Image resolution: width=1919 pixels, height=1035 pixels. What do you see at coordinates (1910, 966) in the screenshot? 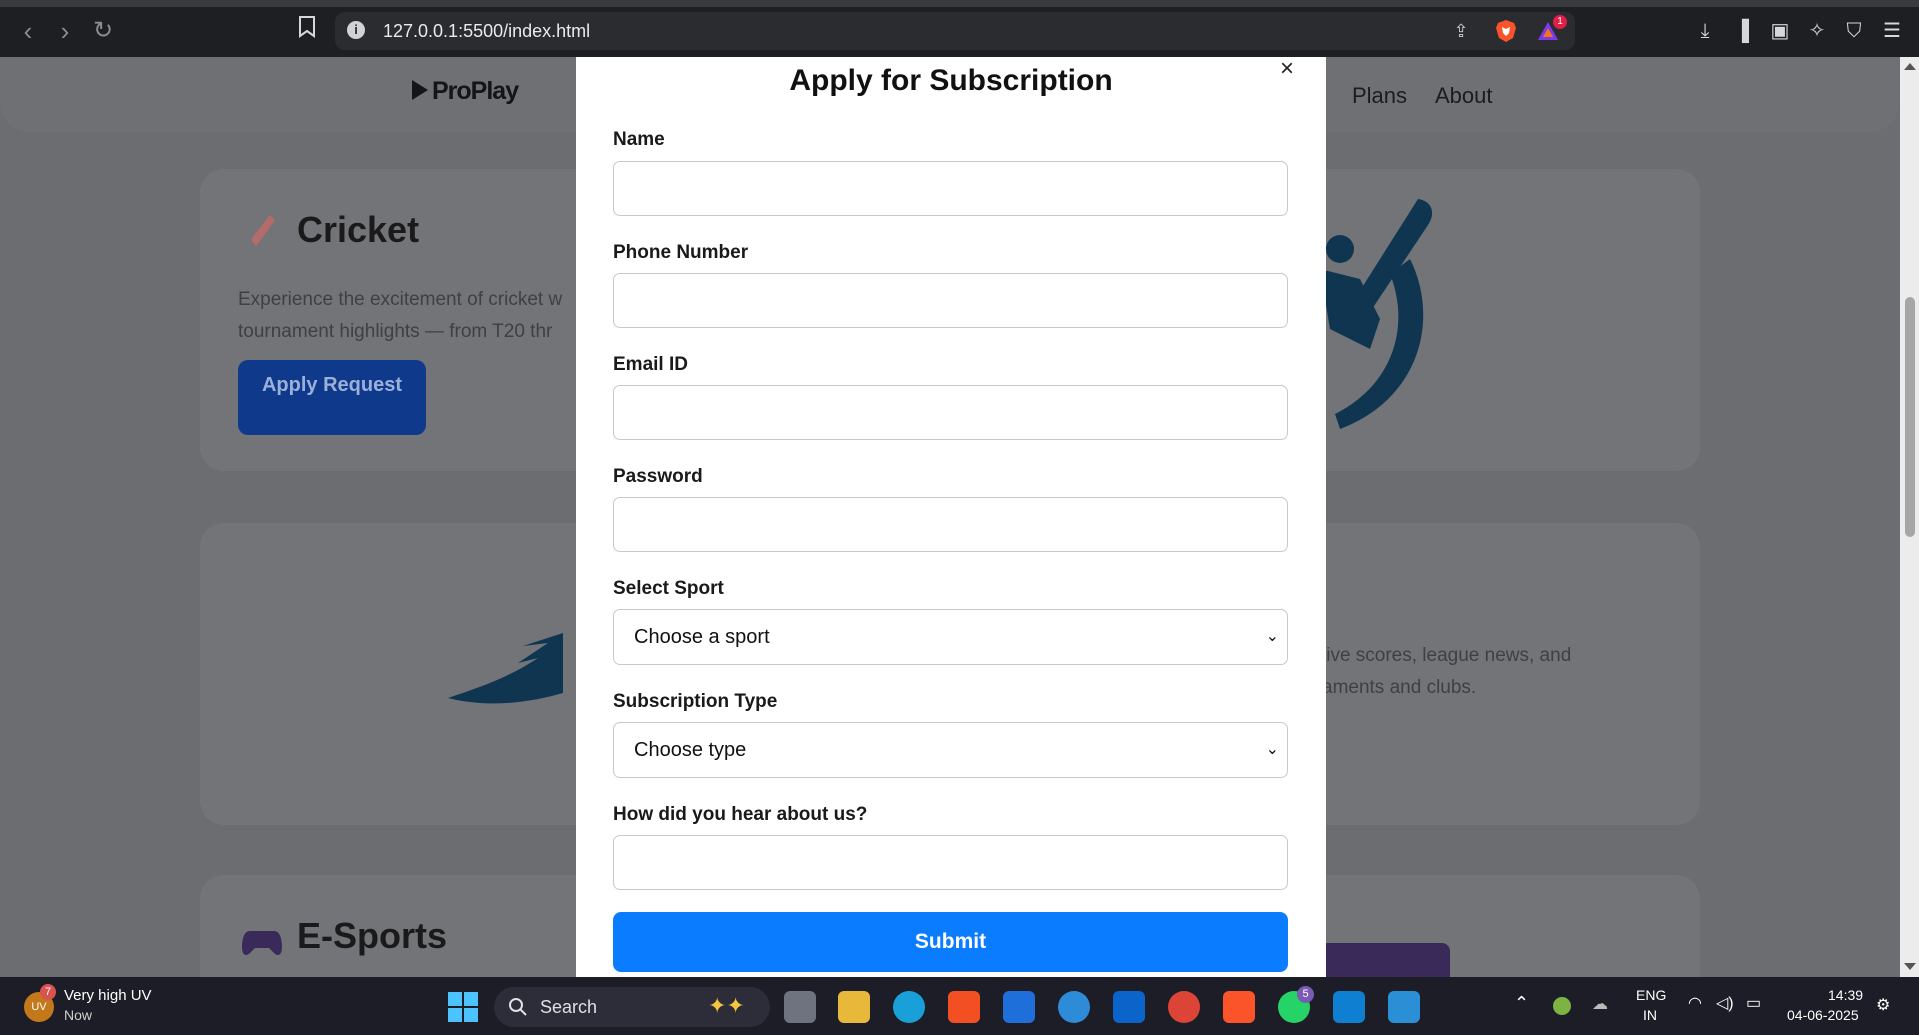
I see `scroll-down-icon` at bounding box center [1910, 966].